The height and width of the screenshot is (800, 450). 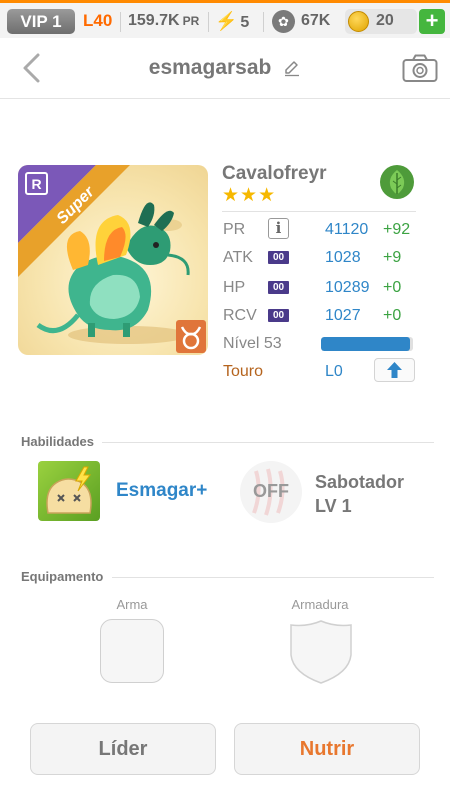 What do you see at coordinates (360, 482) in the screenshot?
I see `skill2-name: Sabotador` at bounding box center [360, 482].